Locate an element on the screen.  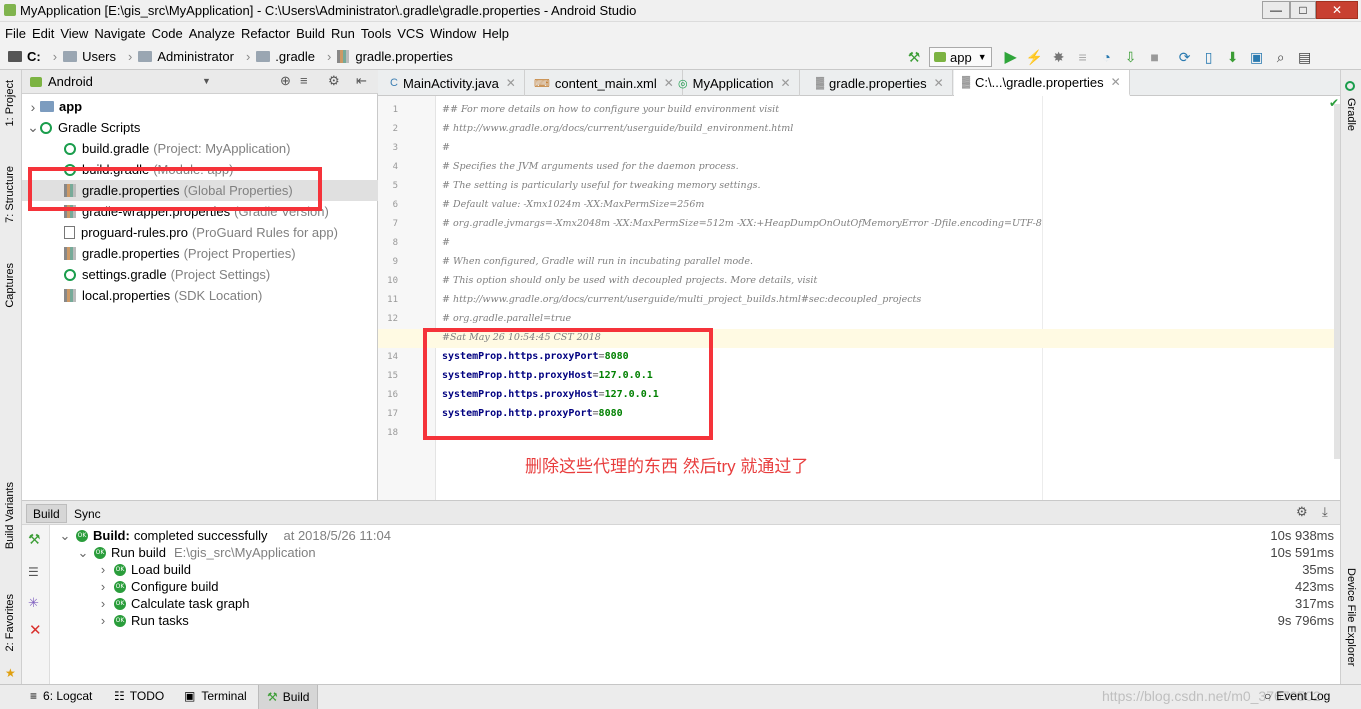
favorites-tool-button: 2: Favorites is located at coordinates (10, 622).